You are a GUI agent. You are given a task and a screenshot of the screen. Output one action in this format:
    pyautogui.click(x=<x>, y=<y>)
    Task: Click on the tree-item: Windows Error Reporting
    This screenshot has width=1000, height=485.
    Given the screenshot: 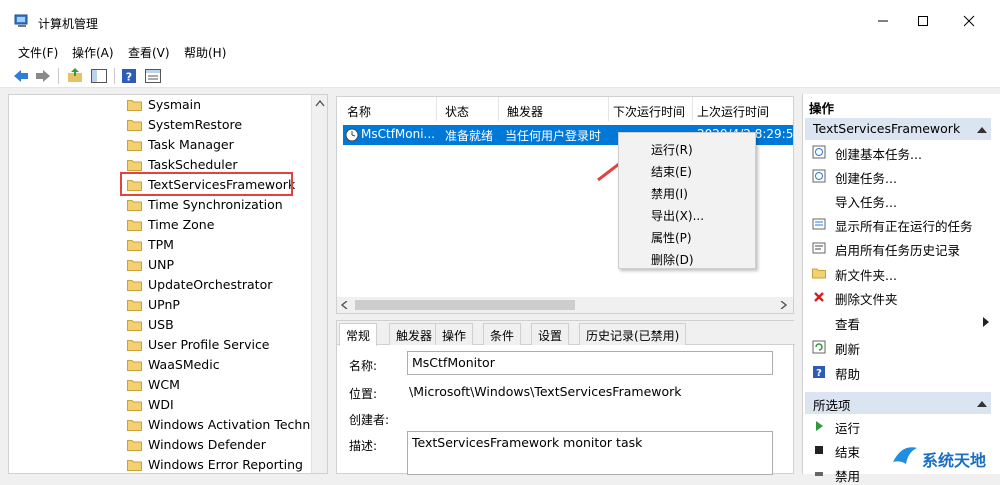 What is the action you would take?
    pyautogui.click(x=227, y=464)
    